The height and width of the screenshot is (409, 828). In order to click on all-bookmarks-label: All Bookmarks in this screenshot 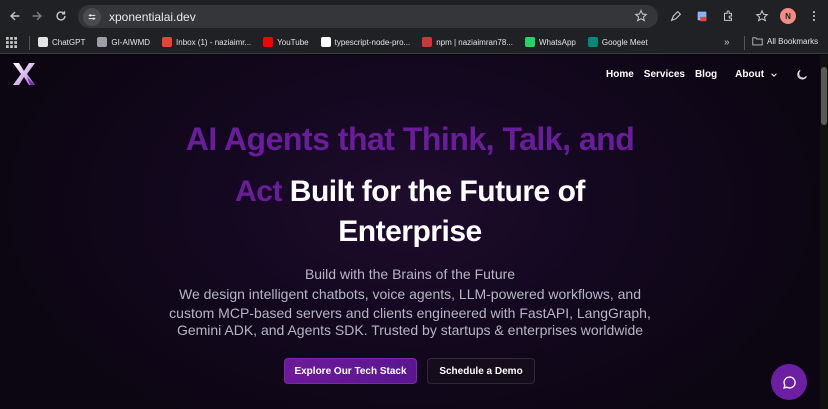, I will do `click(793, 41)`.